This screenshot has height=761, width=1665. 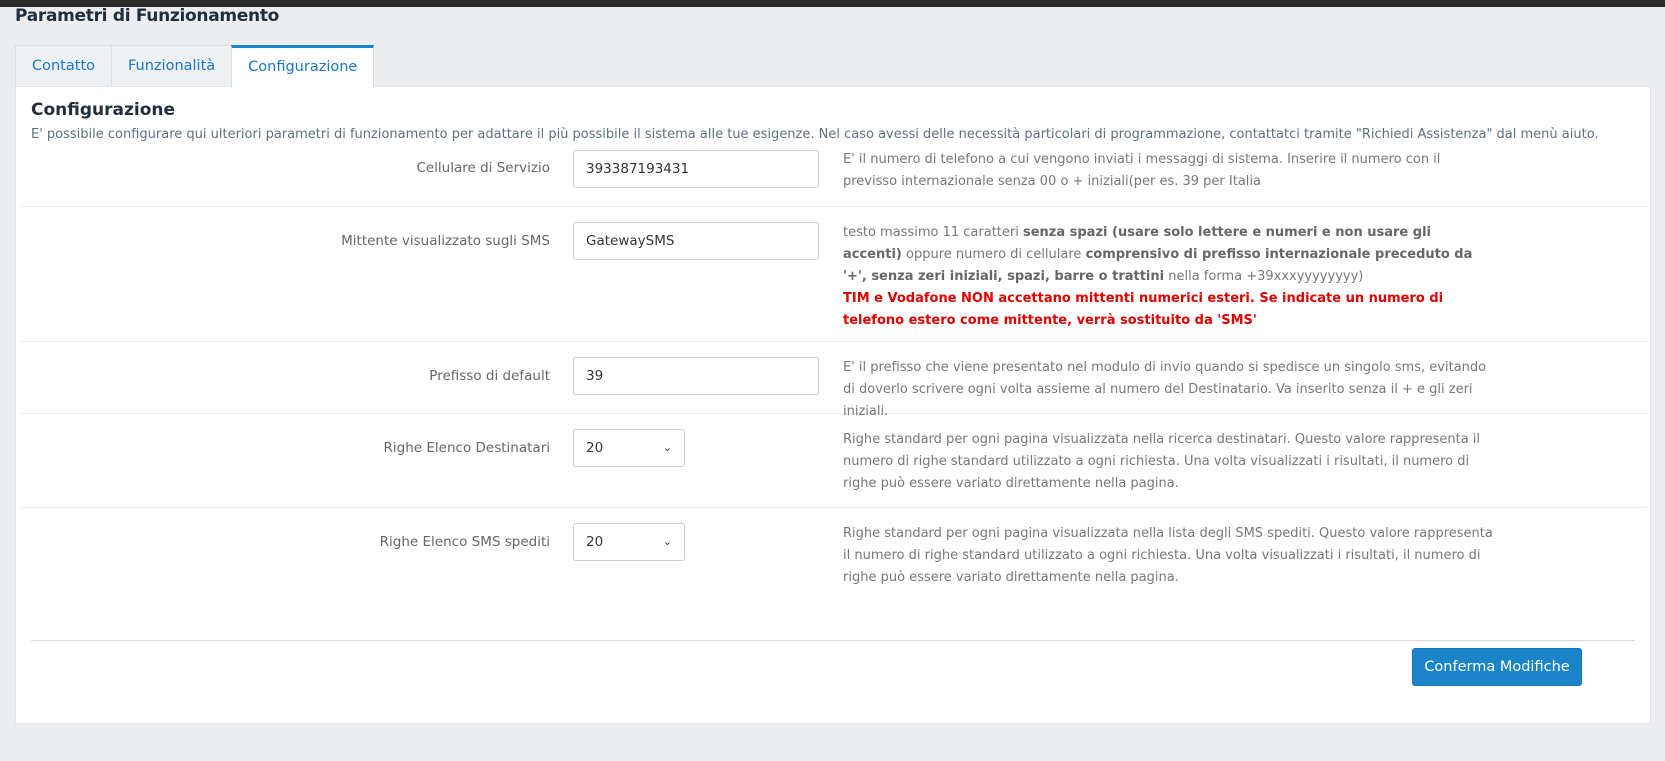 What do you see at coordinates (595, 448) in the screenshot?
I see `righe-destinatari-value: 20` at bounding box center [595, 448].